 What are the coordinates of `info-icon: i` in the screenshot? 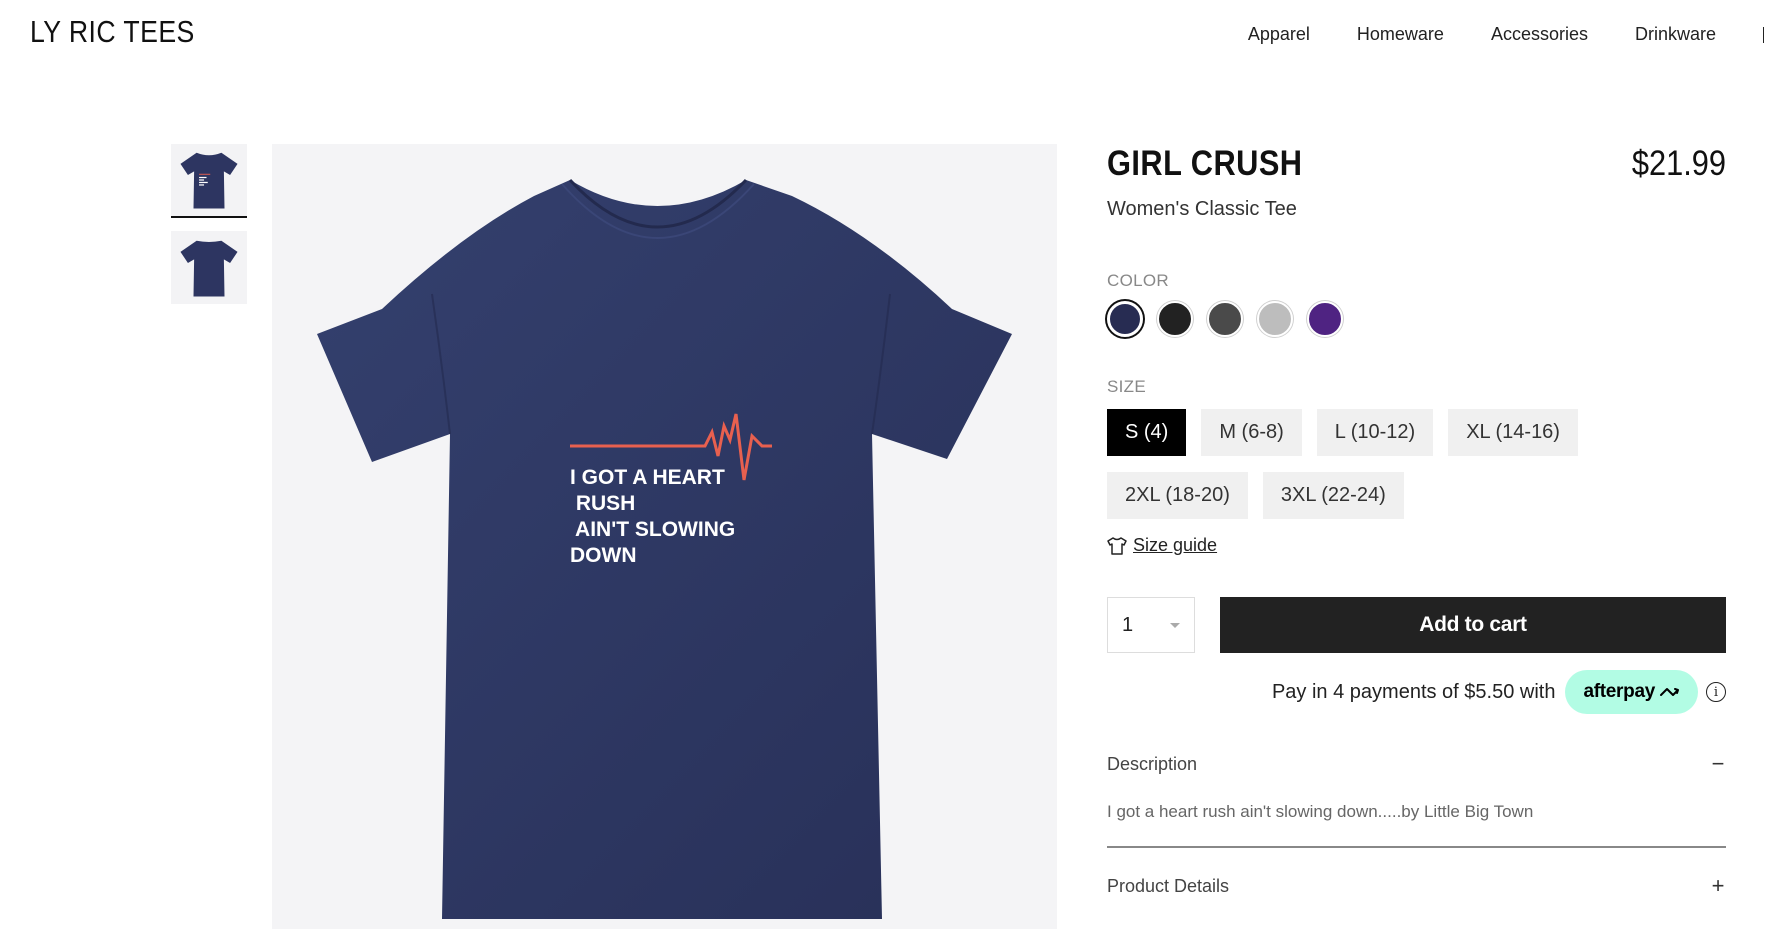 It's located at (1716, 692).